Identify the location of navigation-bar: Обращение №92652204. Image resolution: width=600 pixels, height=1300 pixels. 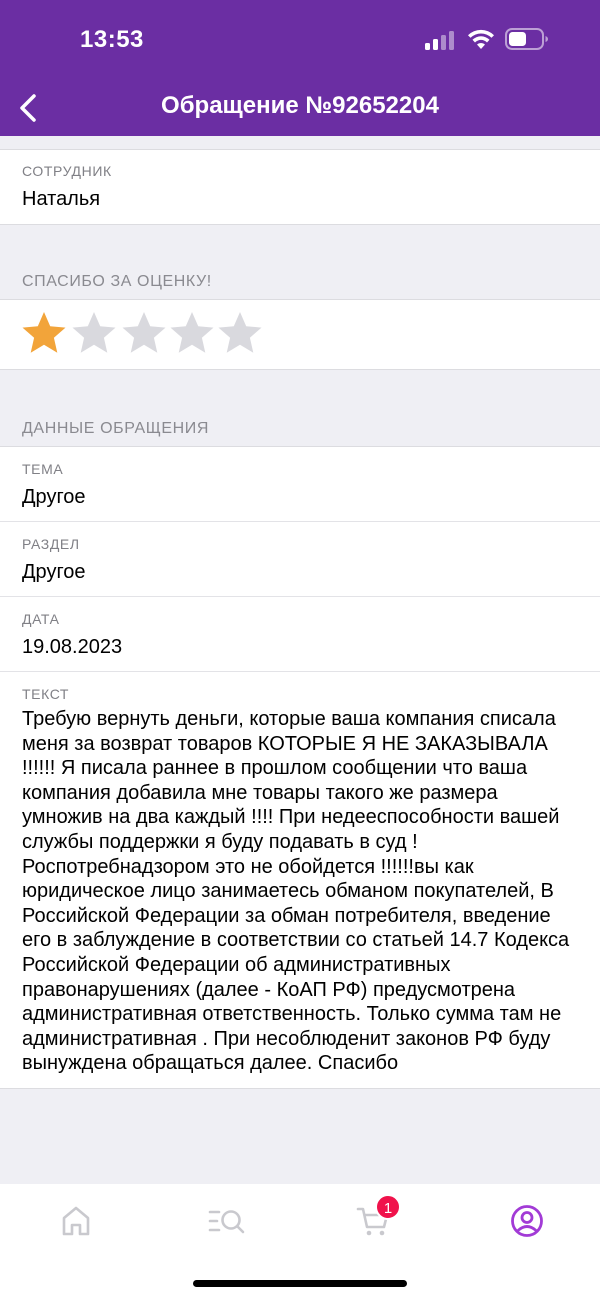
(300, 108).